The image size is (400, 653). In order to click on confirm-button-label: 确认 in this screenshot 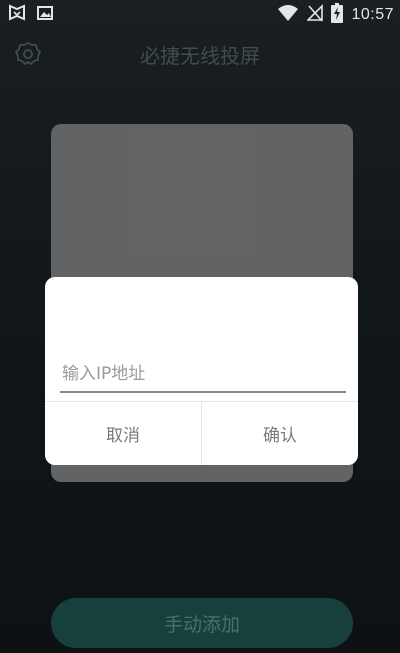, I will do `click(280, 436)`.